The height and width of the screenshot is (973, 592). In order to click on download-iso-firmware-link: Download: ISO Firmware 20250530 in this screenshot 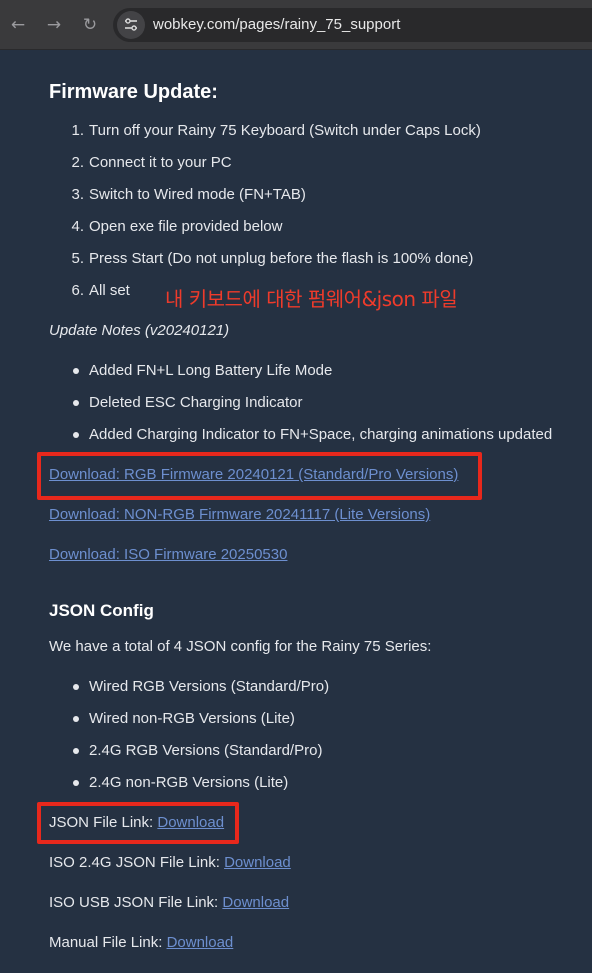, I will do `click(168, 554)`.